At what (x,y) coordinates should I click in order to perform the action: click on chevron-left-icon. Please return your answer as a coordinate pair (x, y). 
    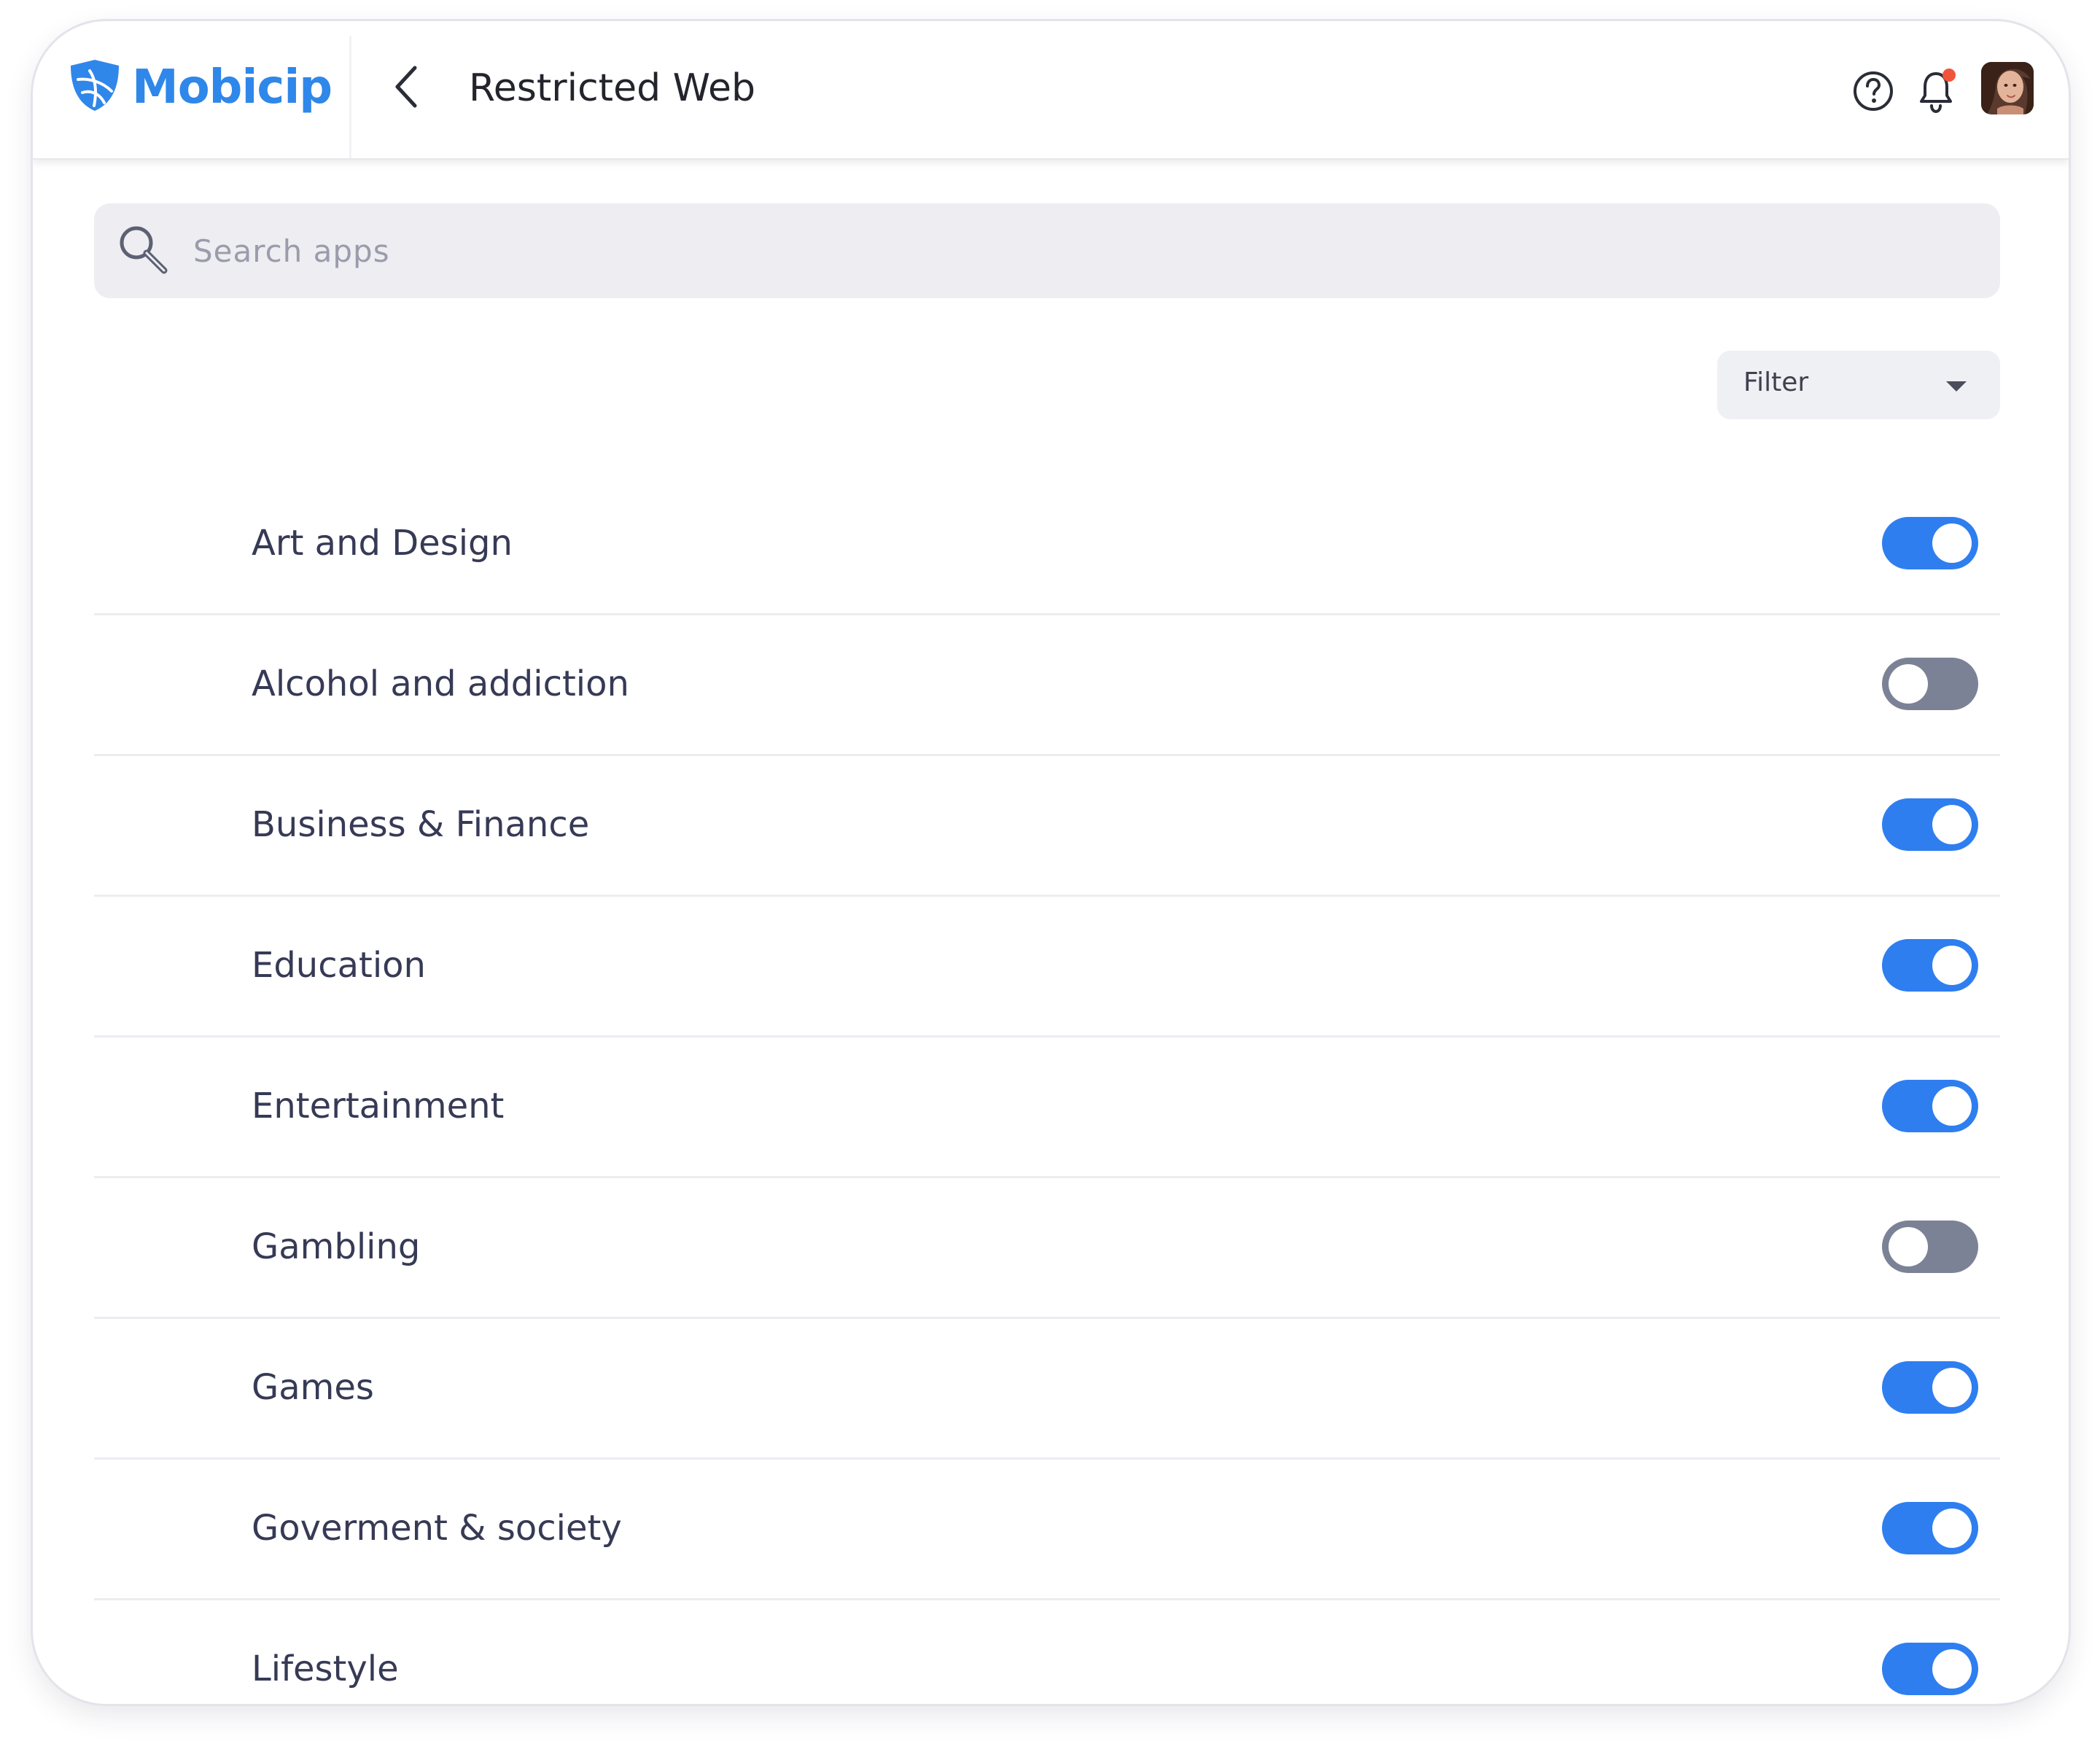
    Looking at the image, I should click on (406, 88).